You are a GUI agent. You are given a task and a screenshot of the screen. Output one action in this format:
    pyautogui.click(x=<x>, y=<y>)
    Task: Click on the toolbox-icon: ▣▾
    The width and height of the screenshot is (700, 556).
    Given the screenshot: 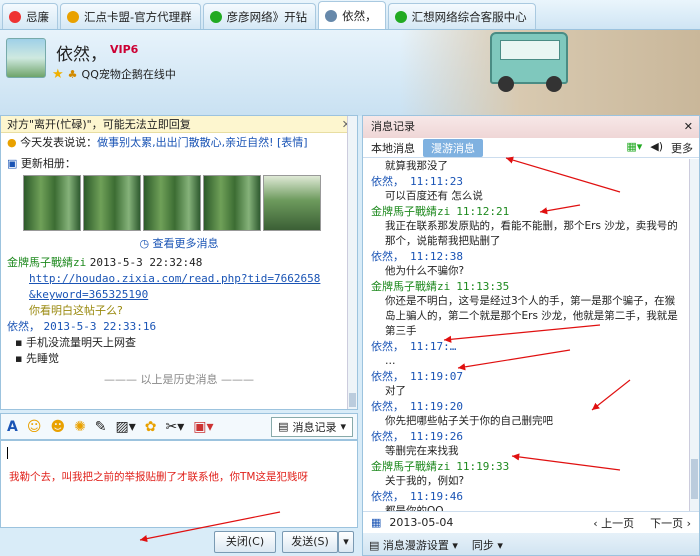 What is the action you would take?
    pyautogui.click(x=203, y=427)
    